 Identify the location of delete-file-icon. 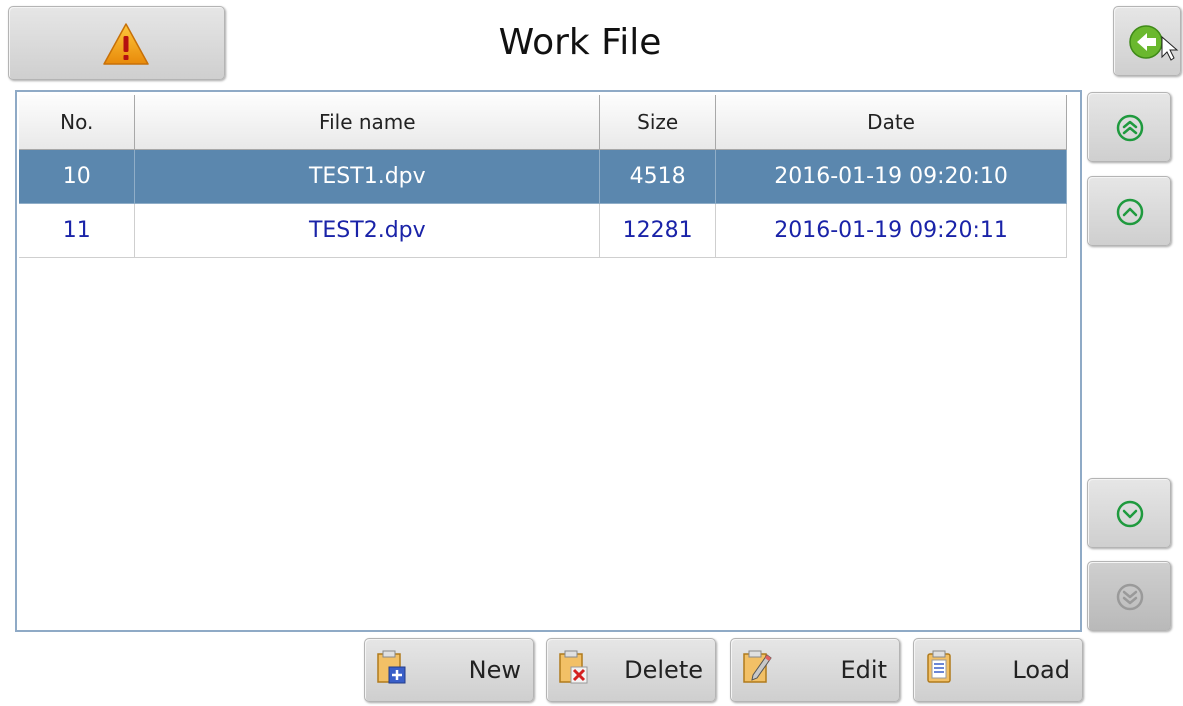
(573, 667).